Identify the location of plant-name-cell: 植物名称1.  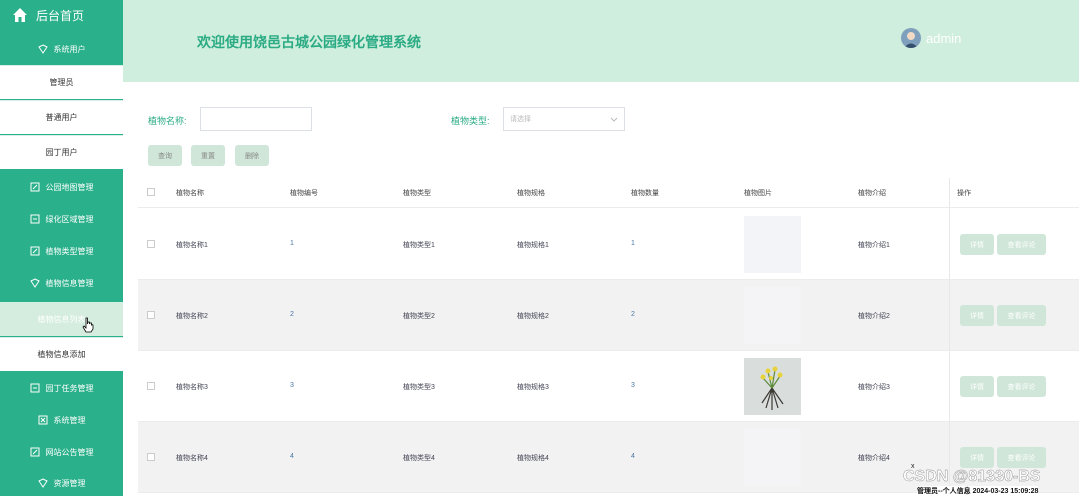
(192, 245).